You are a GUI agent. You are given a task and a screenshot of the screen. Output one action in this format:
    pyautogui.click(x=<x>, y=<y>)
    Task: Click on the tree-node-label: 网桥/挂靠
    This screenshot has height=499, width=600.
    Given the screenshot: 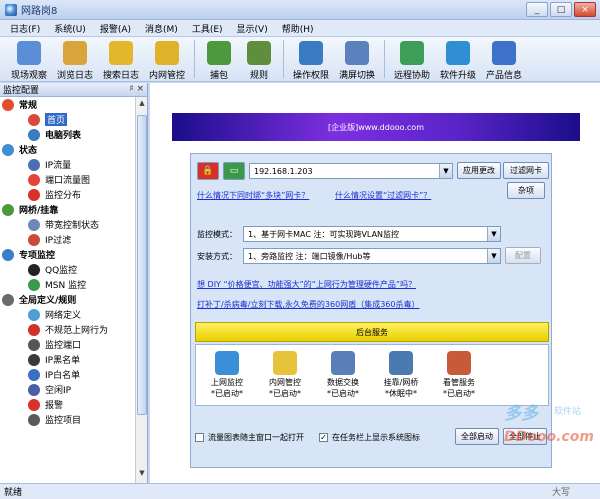 What is the action you would take?
    pyautogui.click(x=39, y=211)
    